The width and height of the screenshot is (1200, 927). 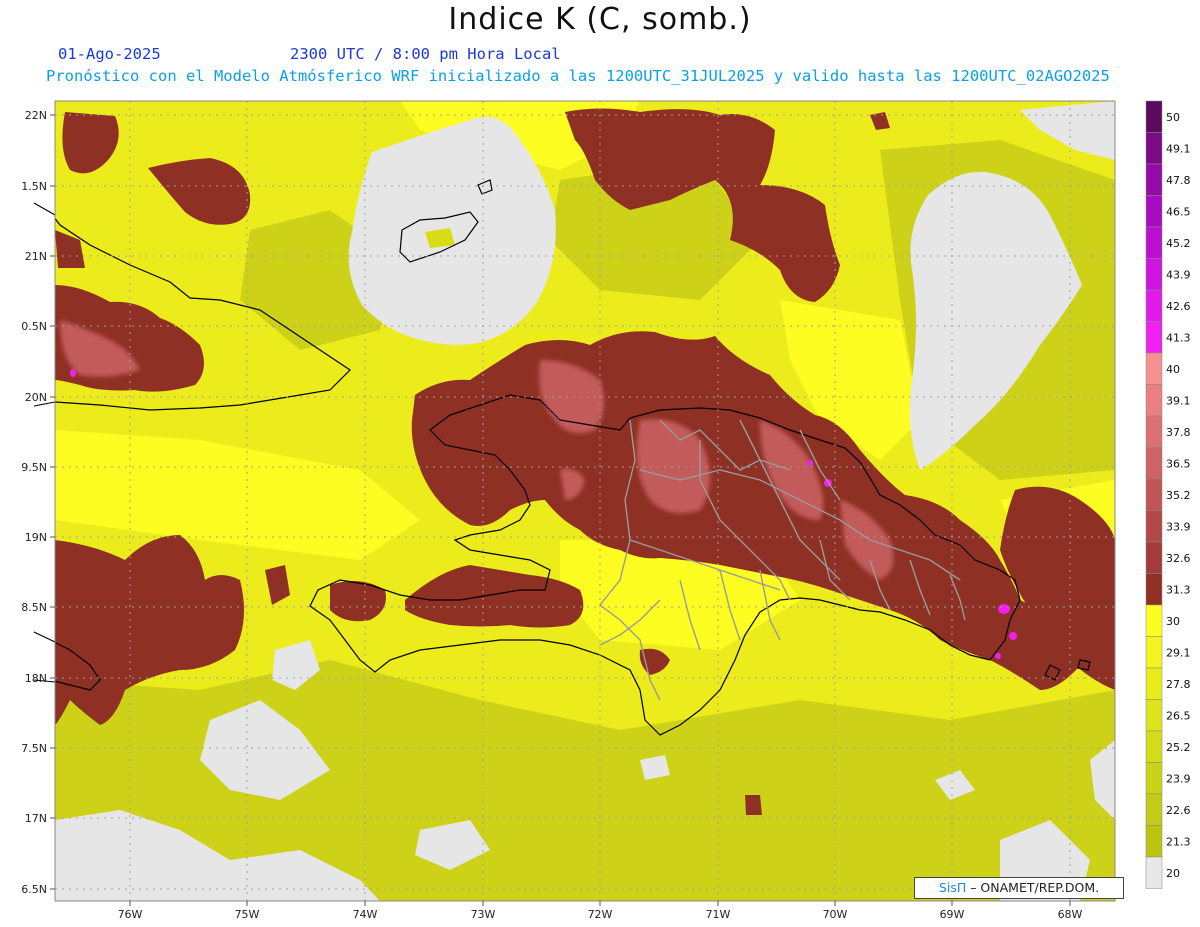 What do you see at coordinates (36, 678) in the screenshot?
I see `lat-label: 18N` at bounding box center [36, 678].